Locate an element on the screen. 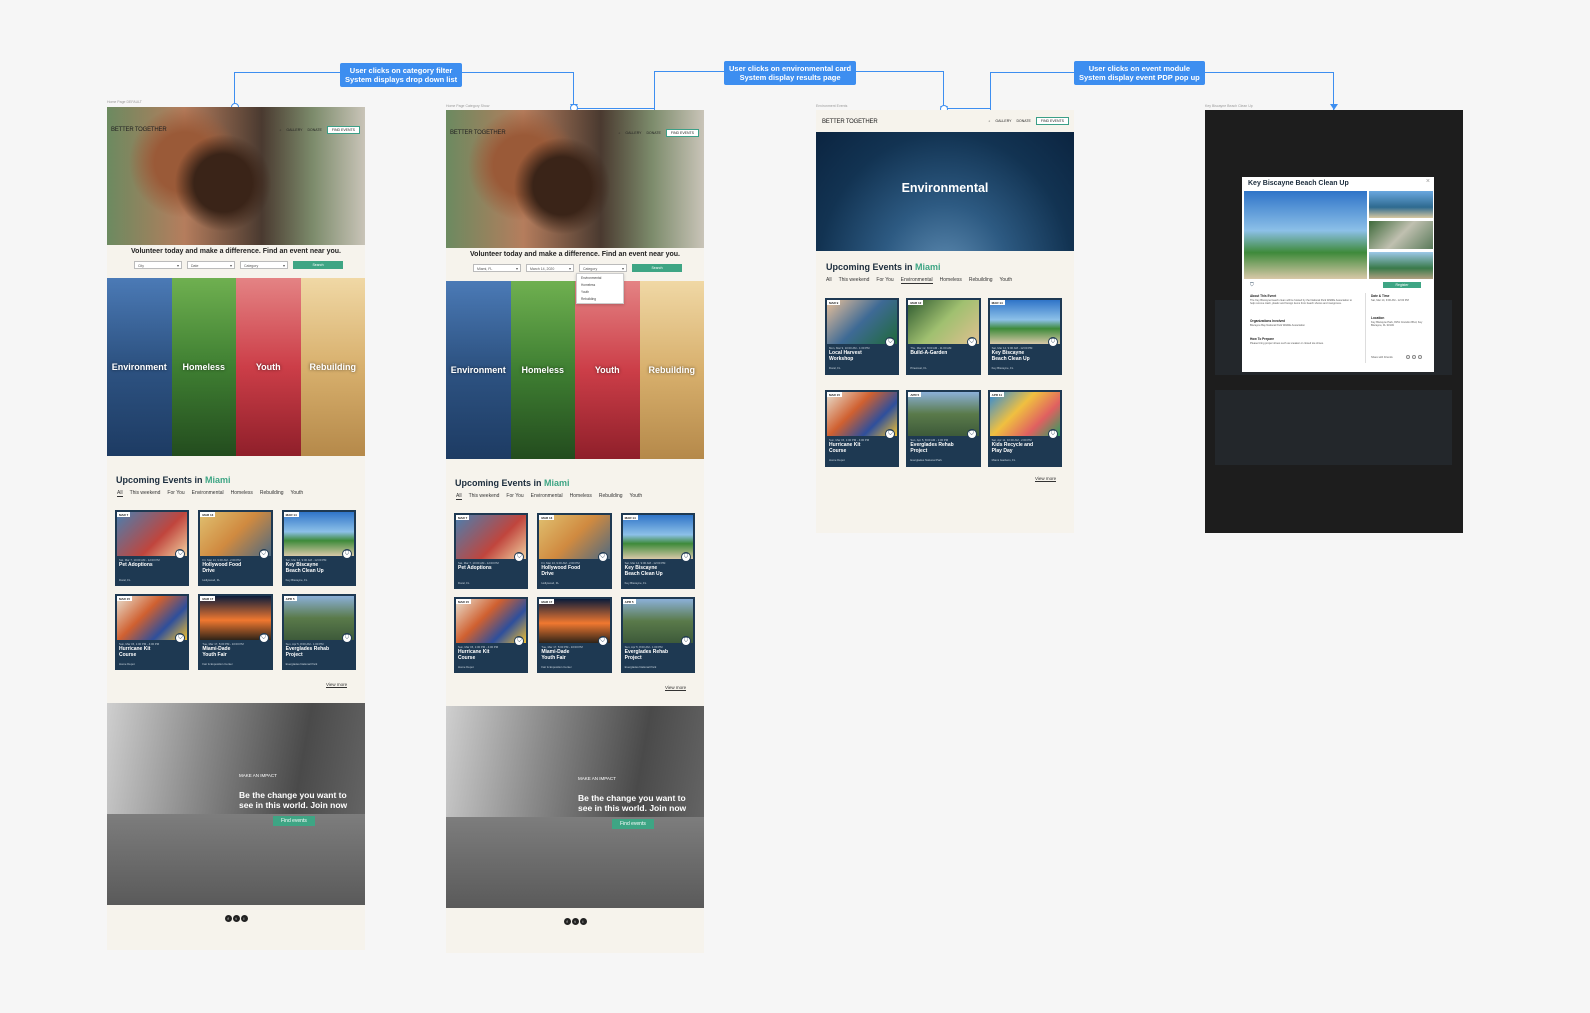 The width and height of the screenshot is (1590, 1013). category-option-homeless: Homeless is located at coordinates (600, 284).